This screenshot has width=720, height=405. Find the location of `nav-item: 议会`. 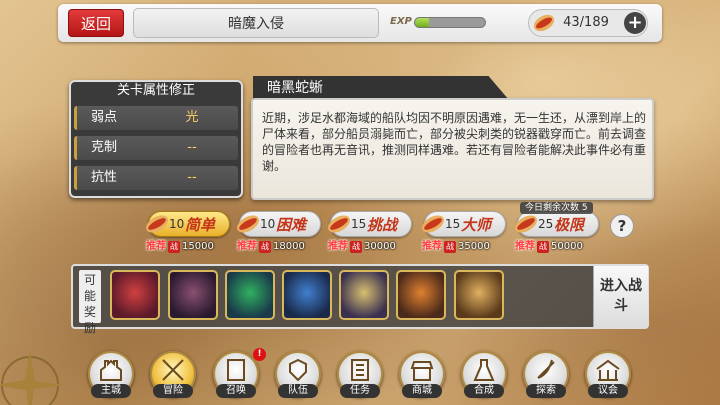

nav-item: 议会 is located at coordinates (610, 376).